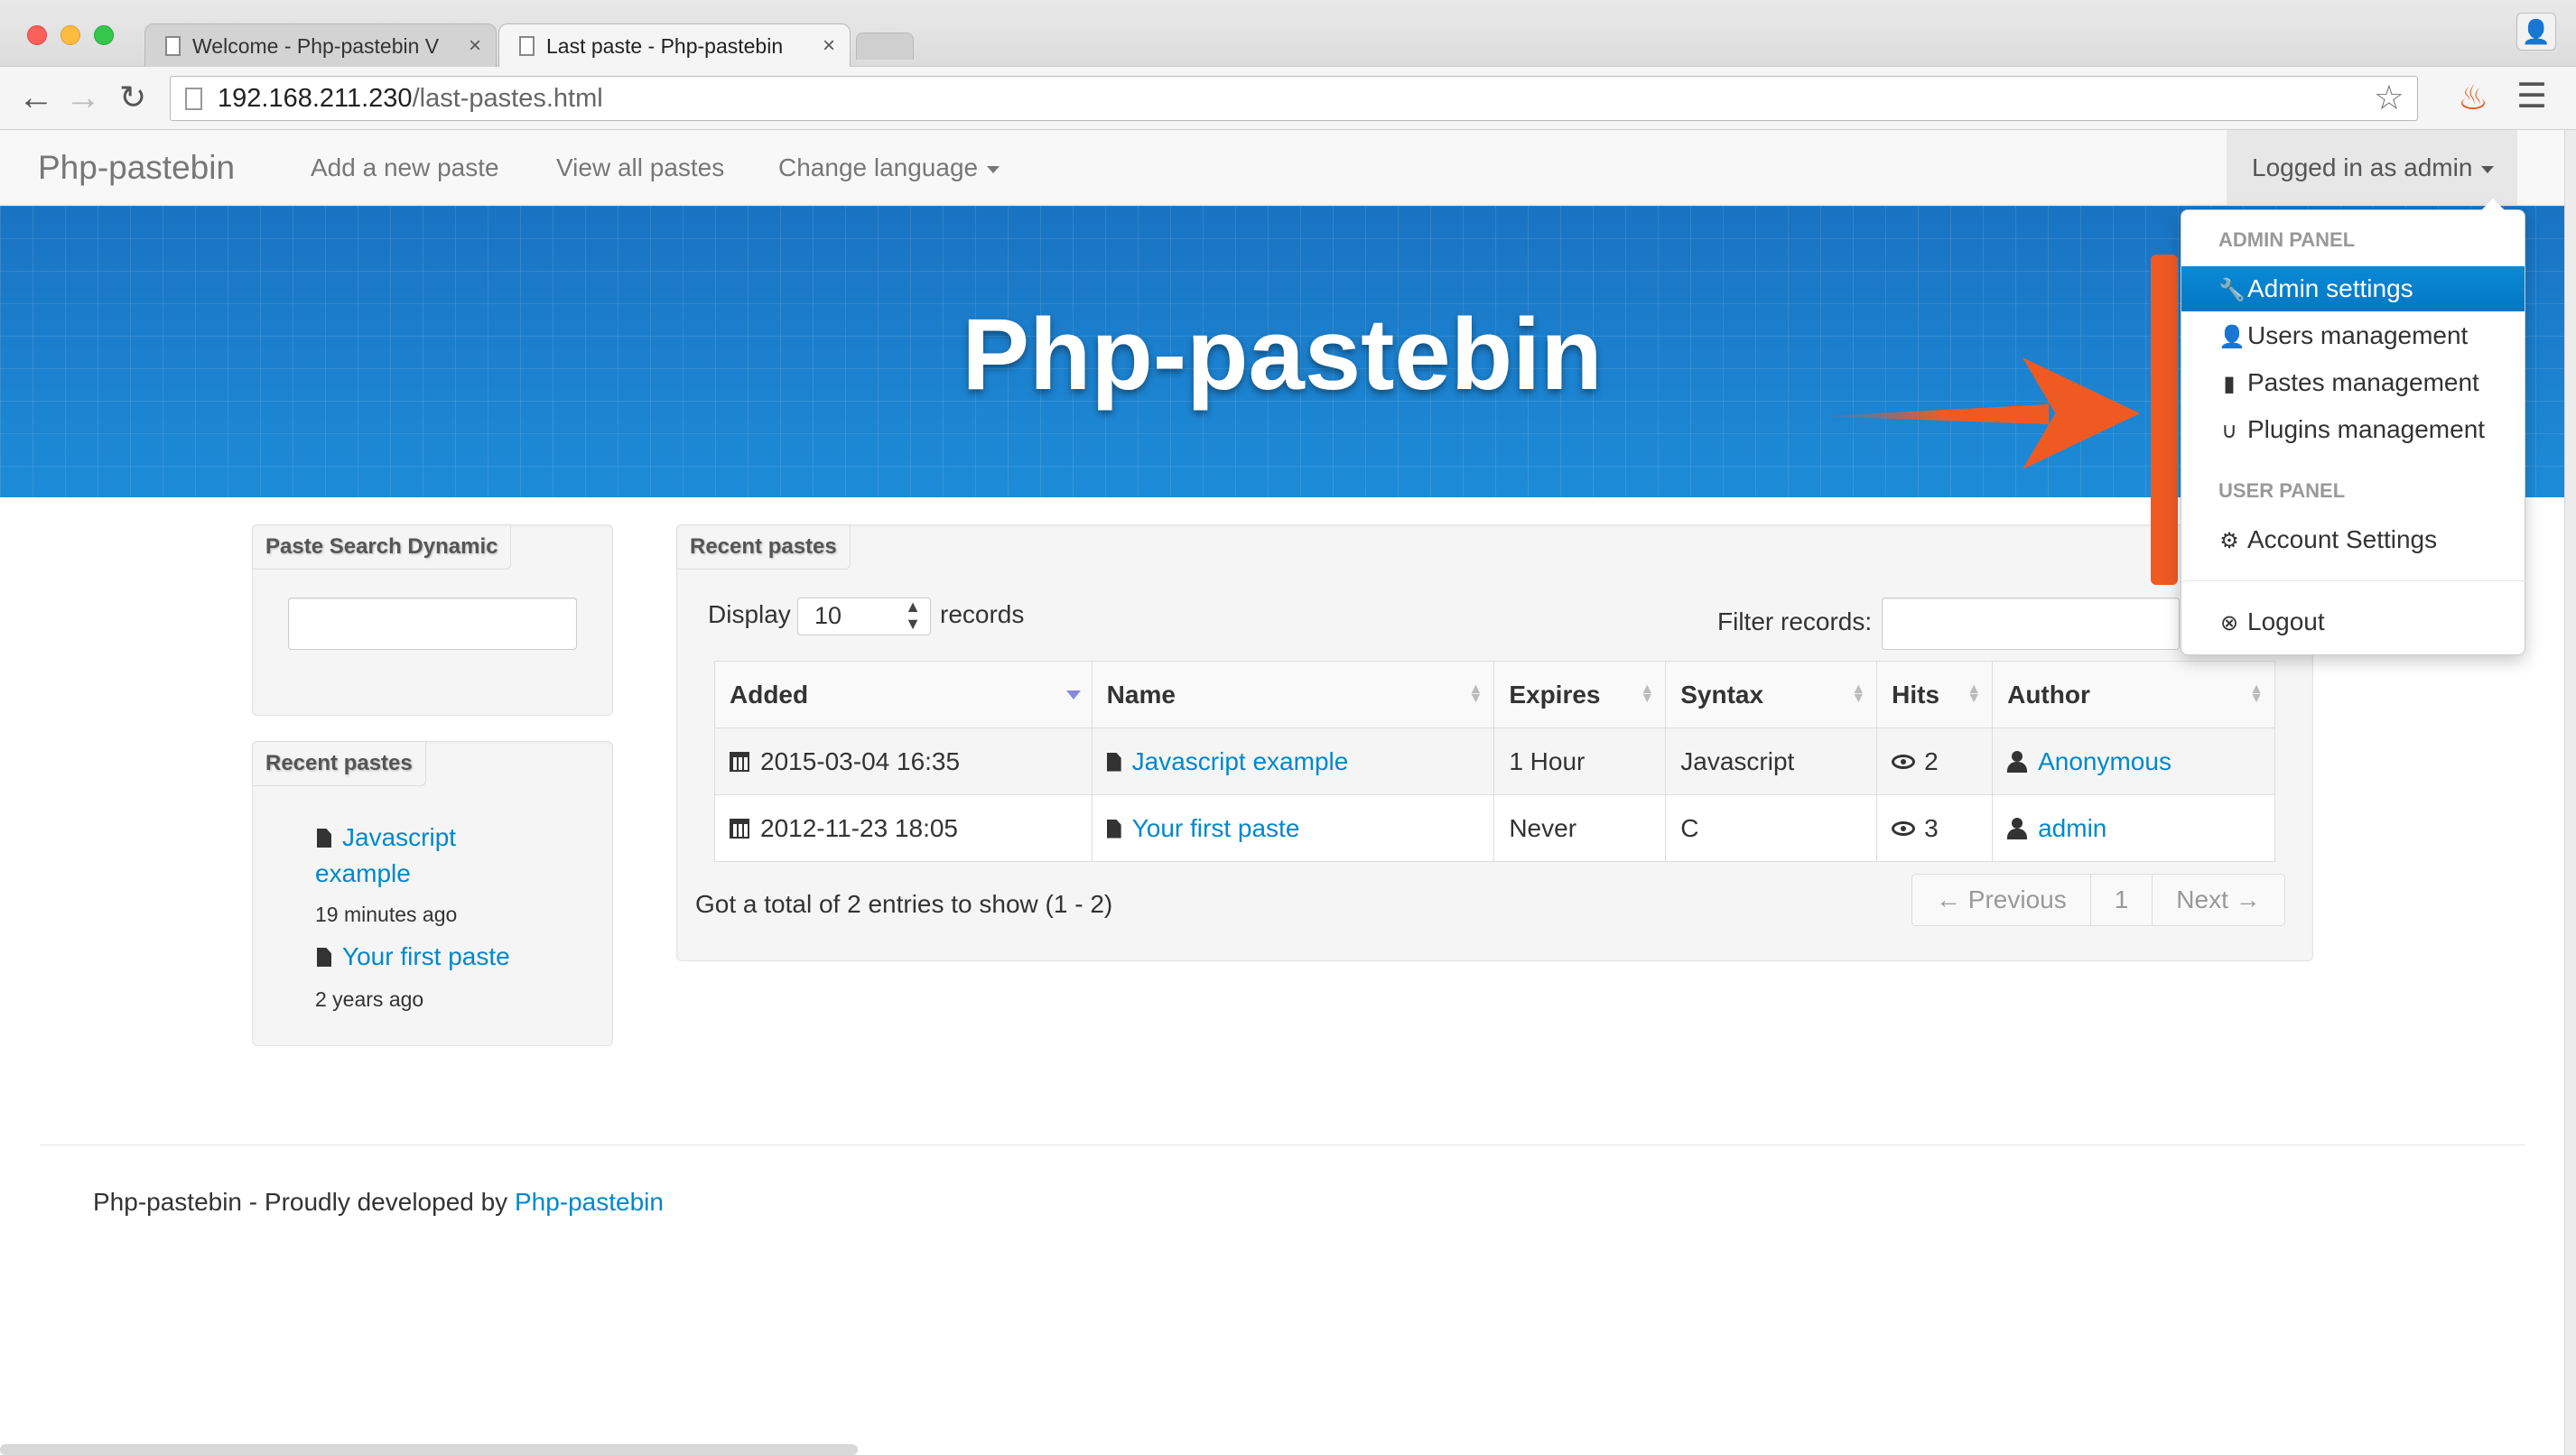 Image resolution: width=2576 pixels, height=1455 pixels. What do you see at coordinates (1141, 695) in the screenshot?
I see `column-title: Name` at bounding box center [1141, 695].